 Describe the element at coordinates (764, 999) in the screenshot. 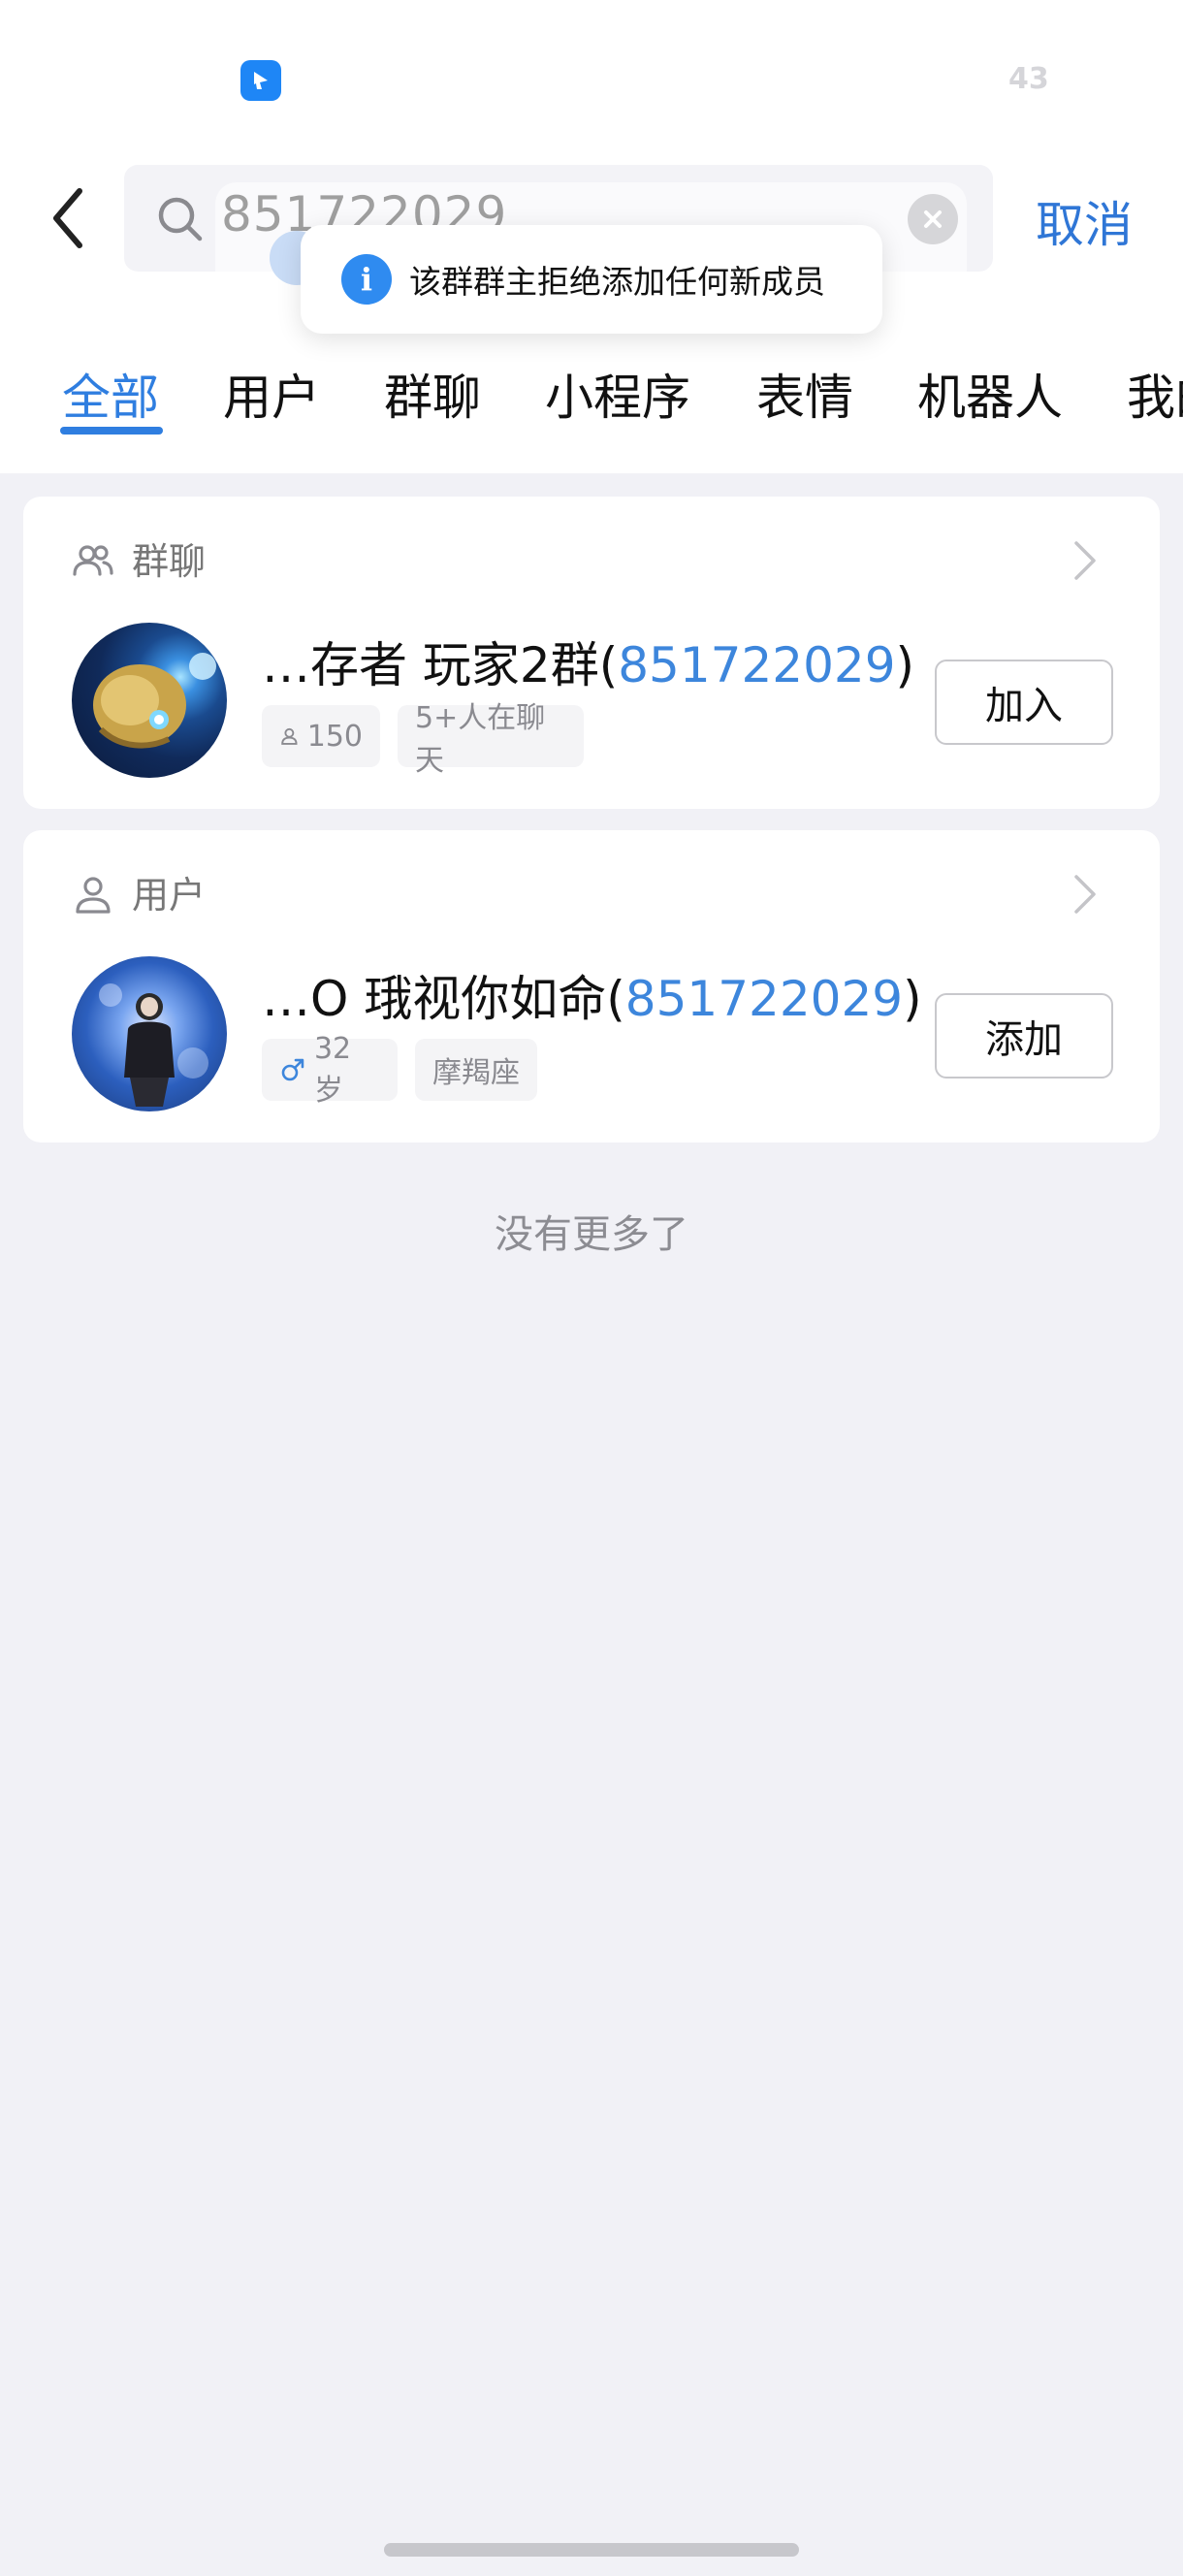

I see `user-title-highlight: 851722029` at that location.